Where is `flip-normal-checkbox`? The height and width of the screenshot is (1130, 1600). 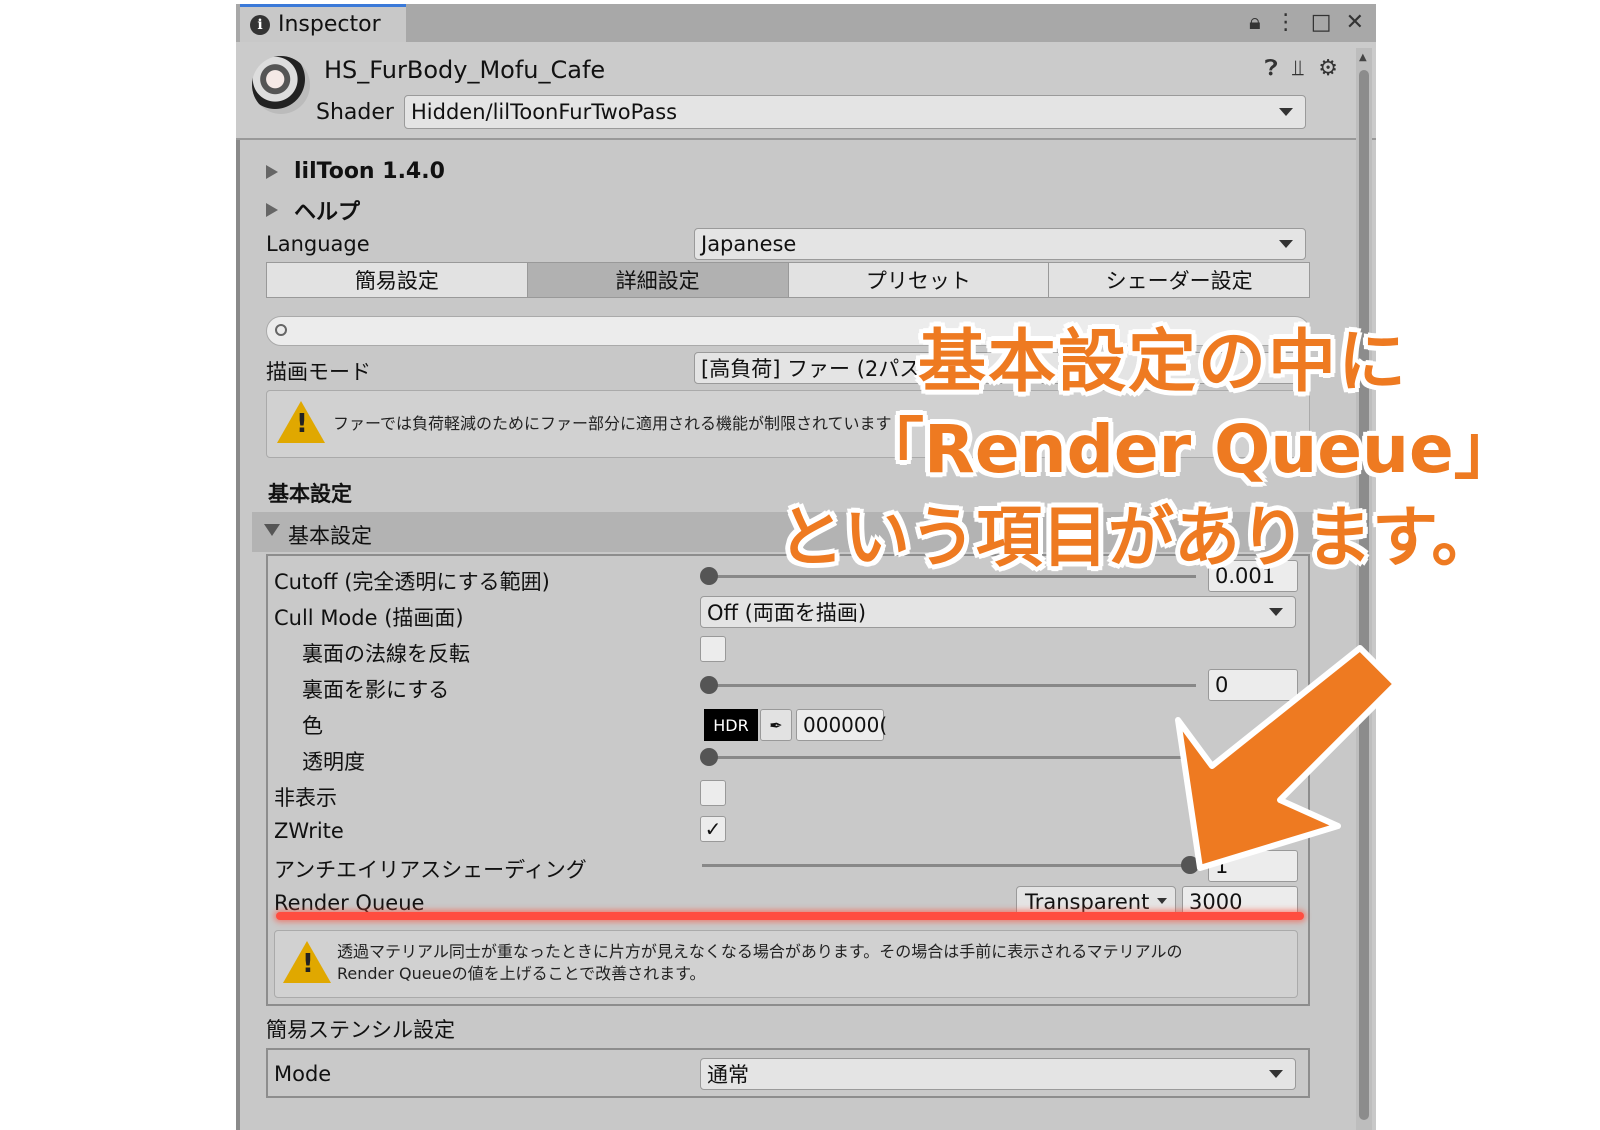
flip-normal-checkbox is located at coordinates (713, 649).